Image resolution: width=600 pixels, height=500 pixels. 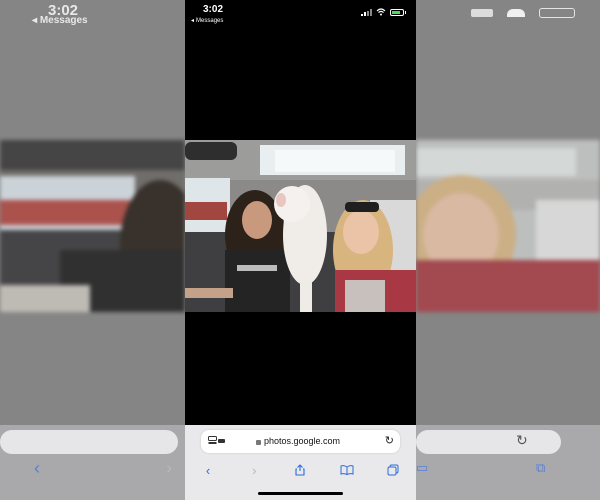 I want to click on lock-icon, so click(x=258, y=442).